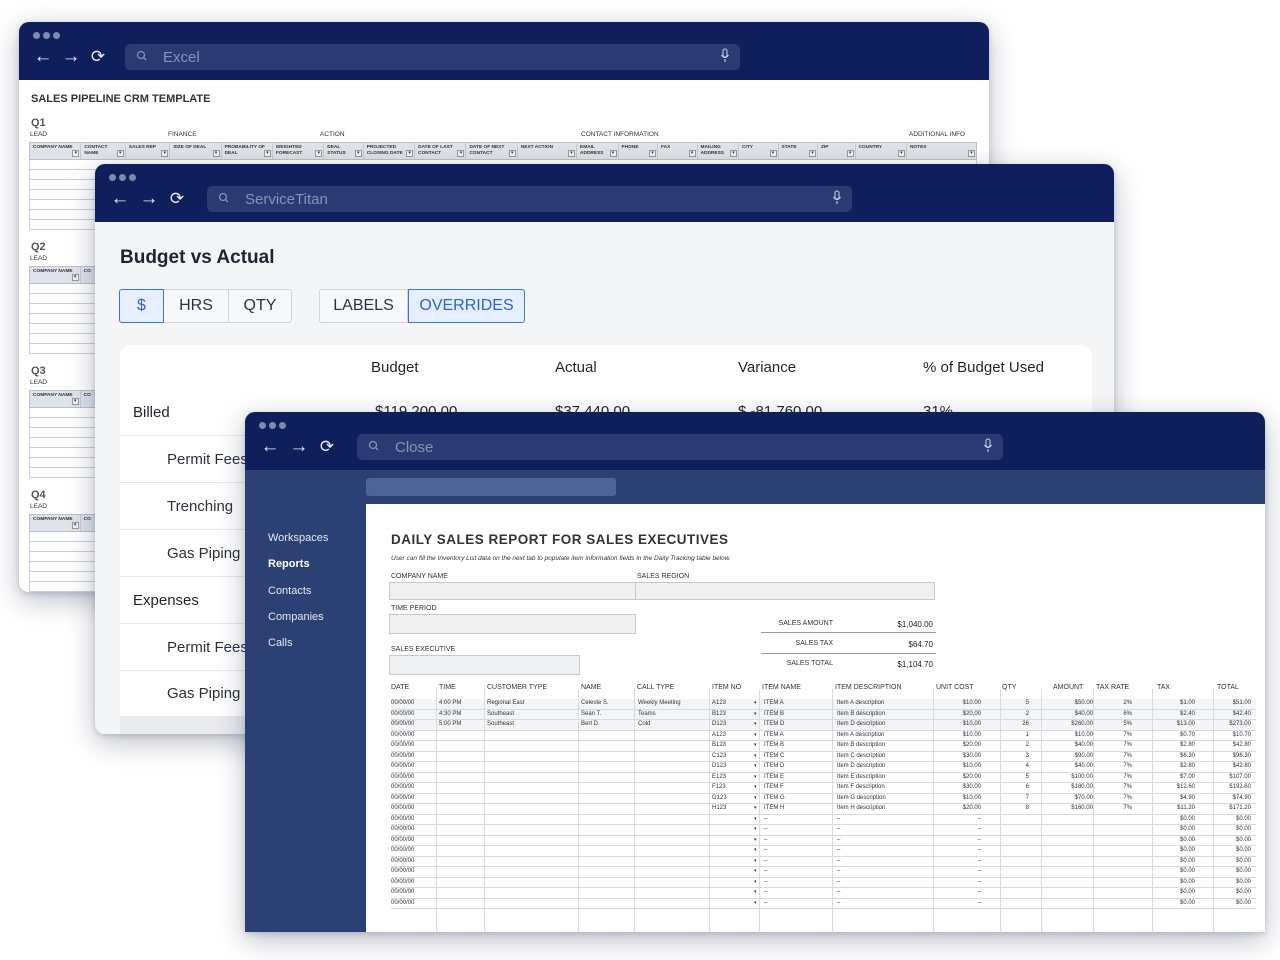 The image size is (1280, 960). Describe the element at coordinates (1016, 798) in the screenshot. I see `table-cell: 7` at that location.